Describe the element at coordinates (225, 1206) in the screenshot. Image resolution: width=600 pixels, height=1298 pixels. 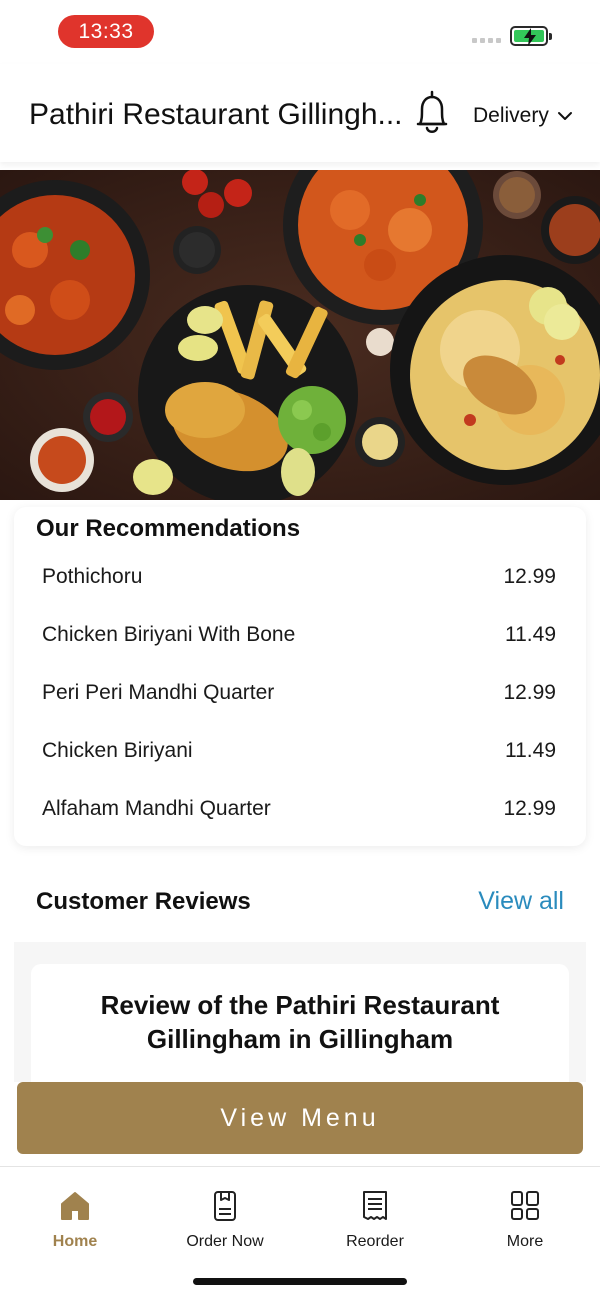
I see `order-icon` at that location.